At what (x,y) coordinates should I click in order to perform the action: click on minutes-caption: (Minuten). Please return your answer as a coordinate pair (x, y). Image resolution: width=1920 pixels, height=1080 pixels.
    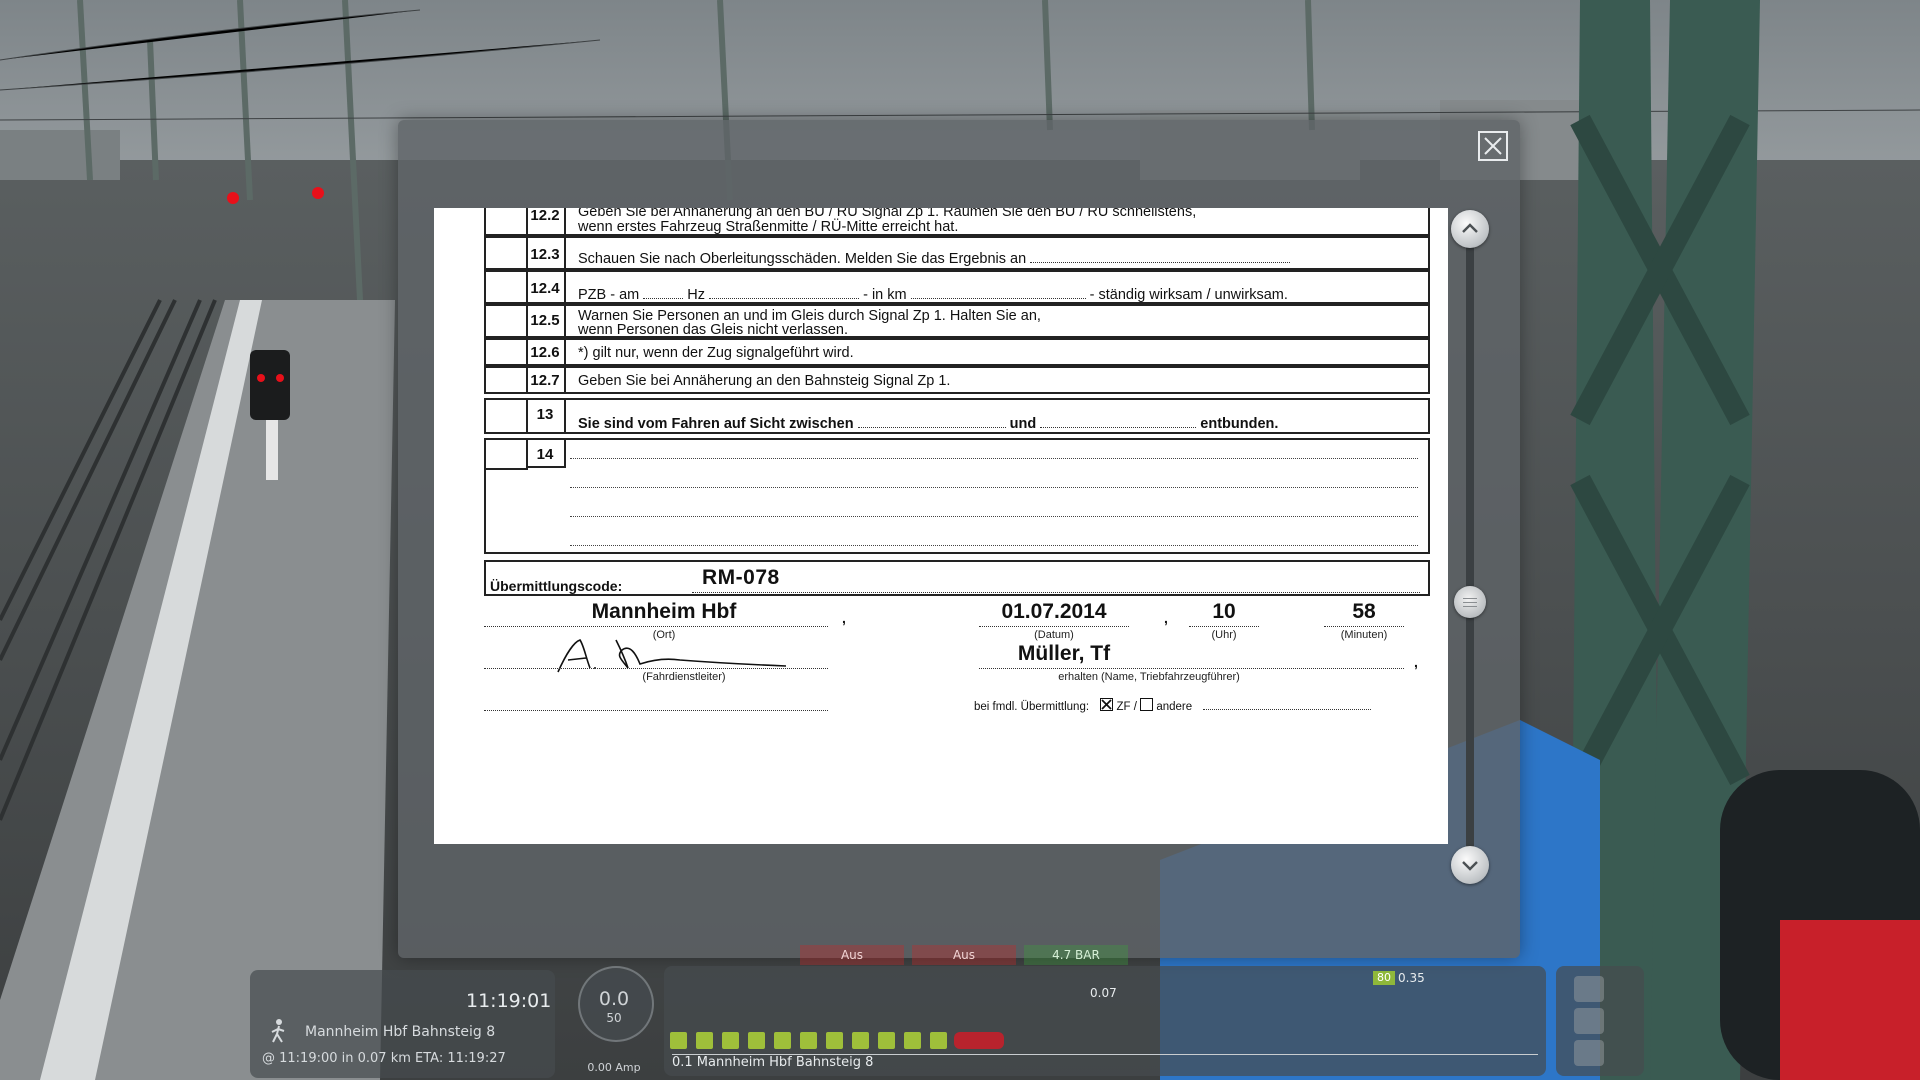
    Looking at the image, I should click on (1364, 635).